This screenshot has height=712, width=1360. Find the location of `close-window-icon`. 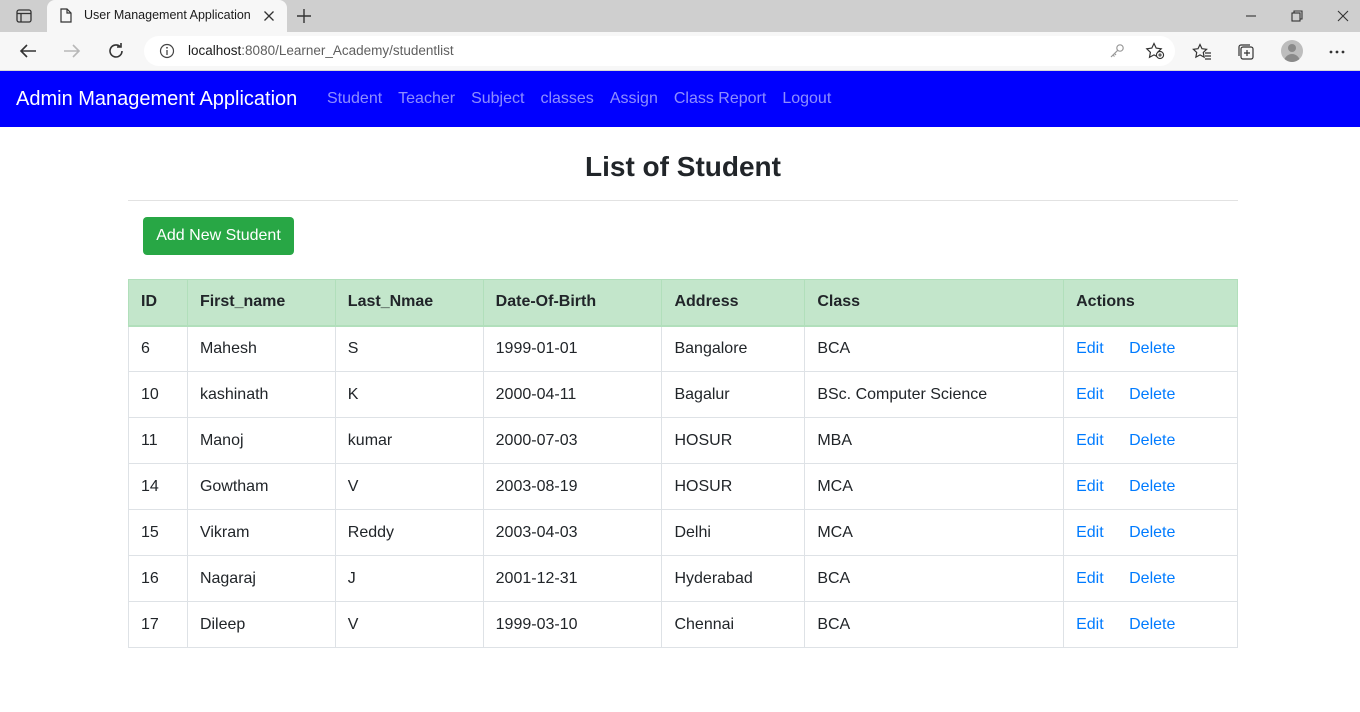

close-window-icon is located at coordinates (1343, 16).